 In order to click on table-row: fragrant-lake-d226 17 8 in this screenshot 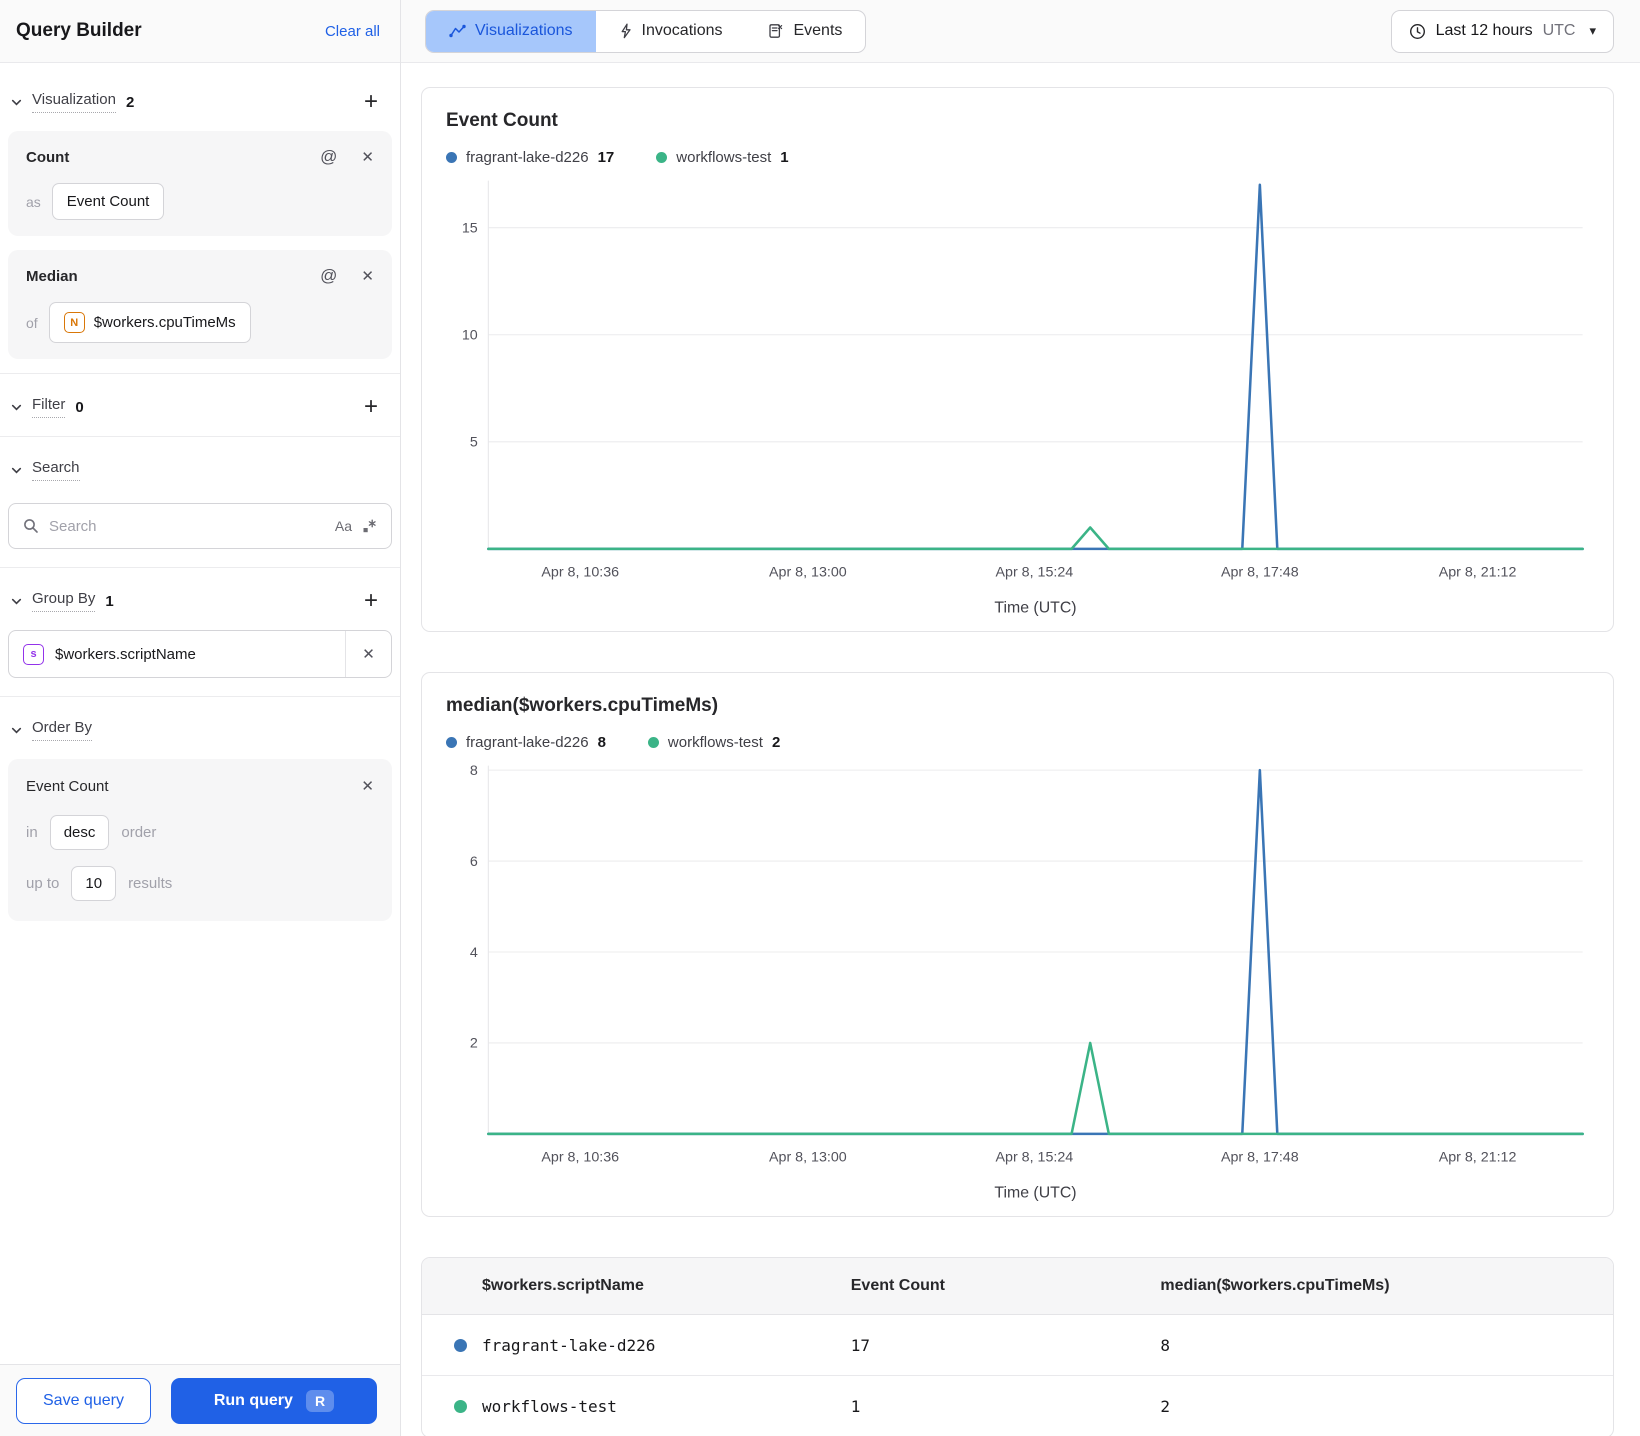, I will do `click(1017, 1346)`.